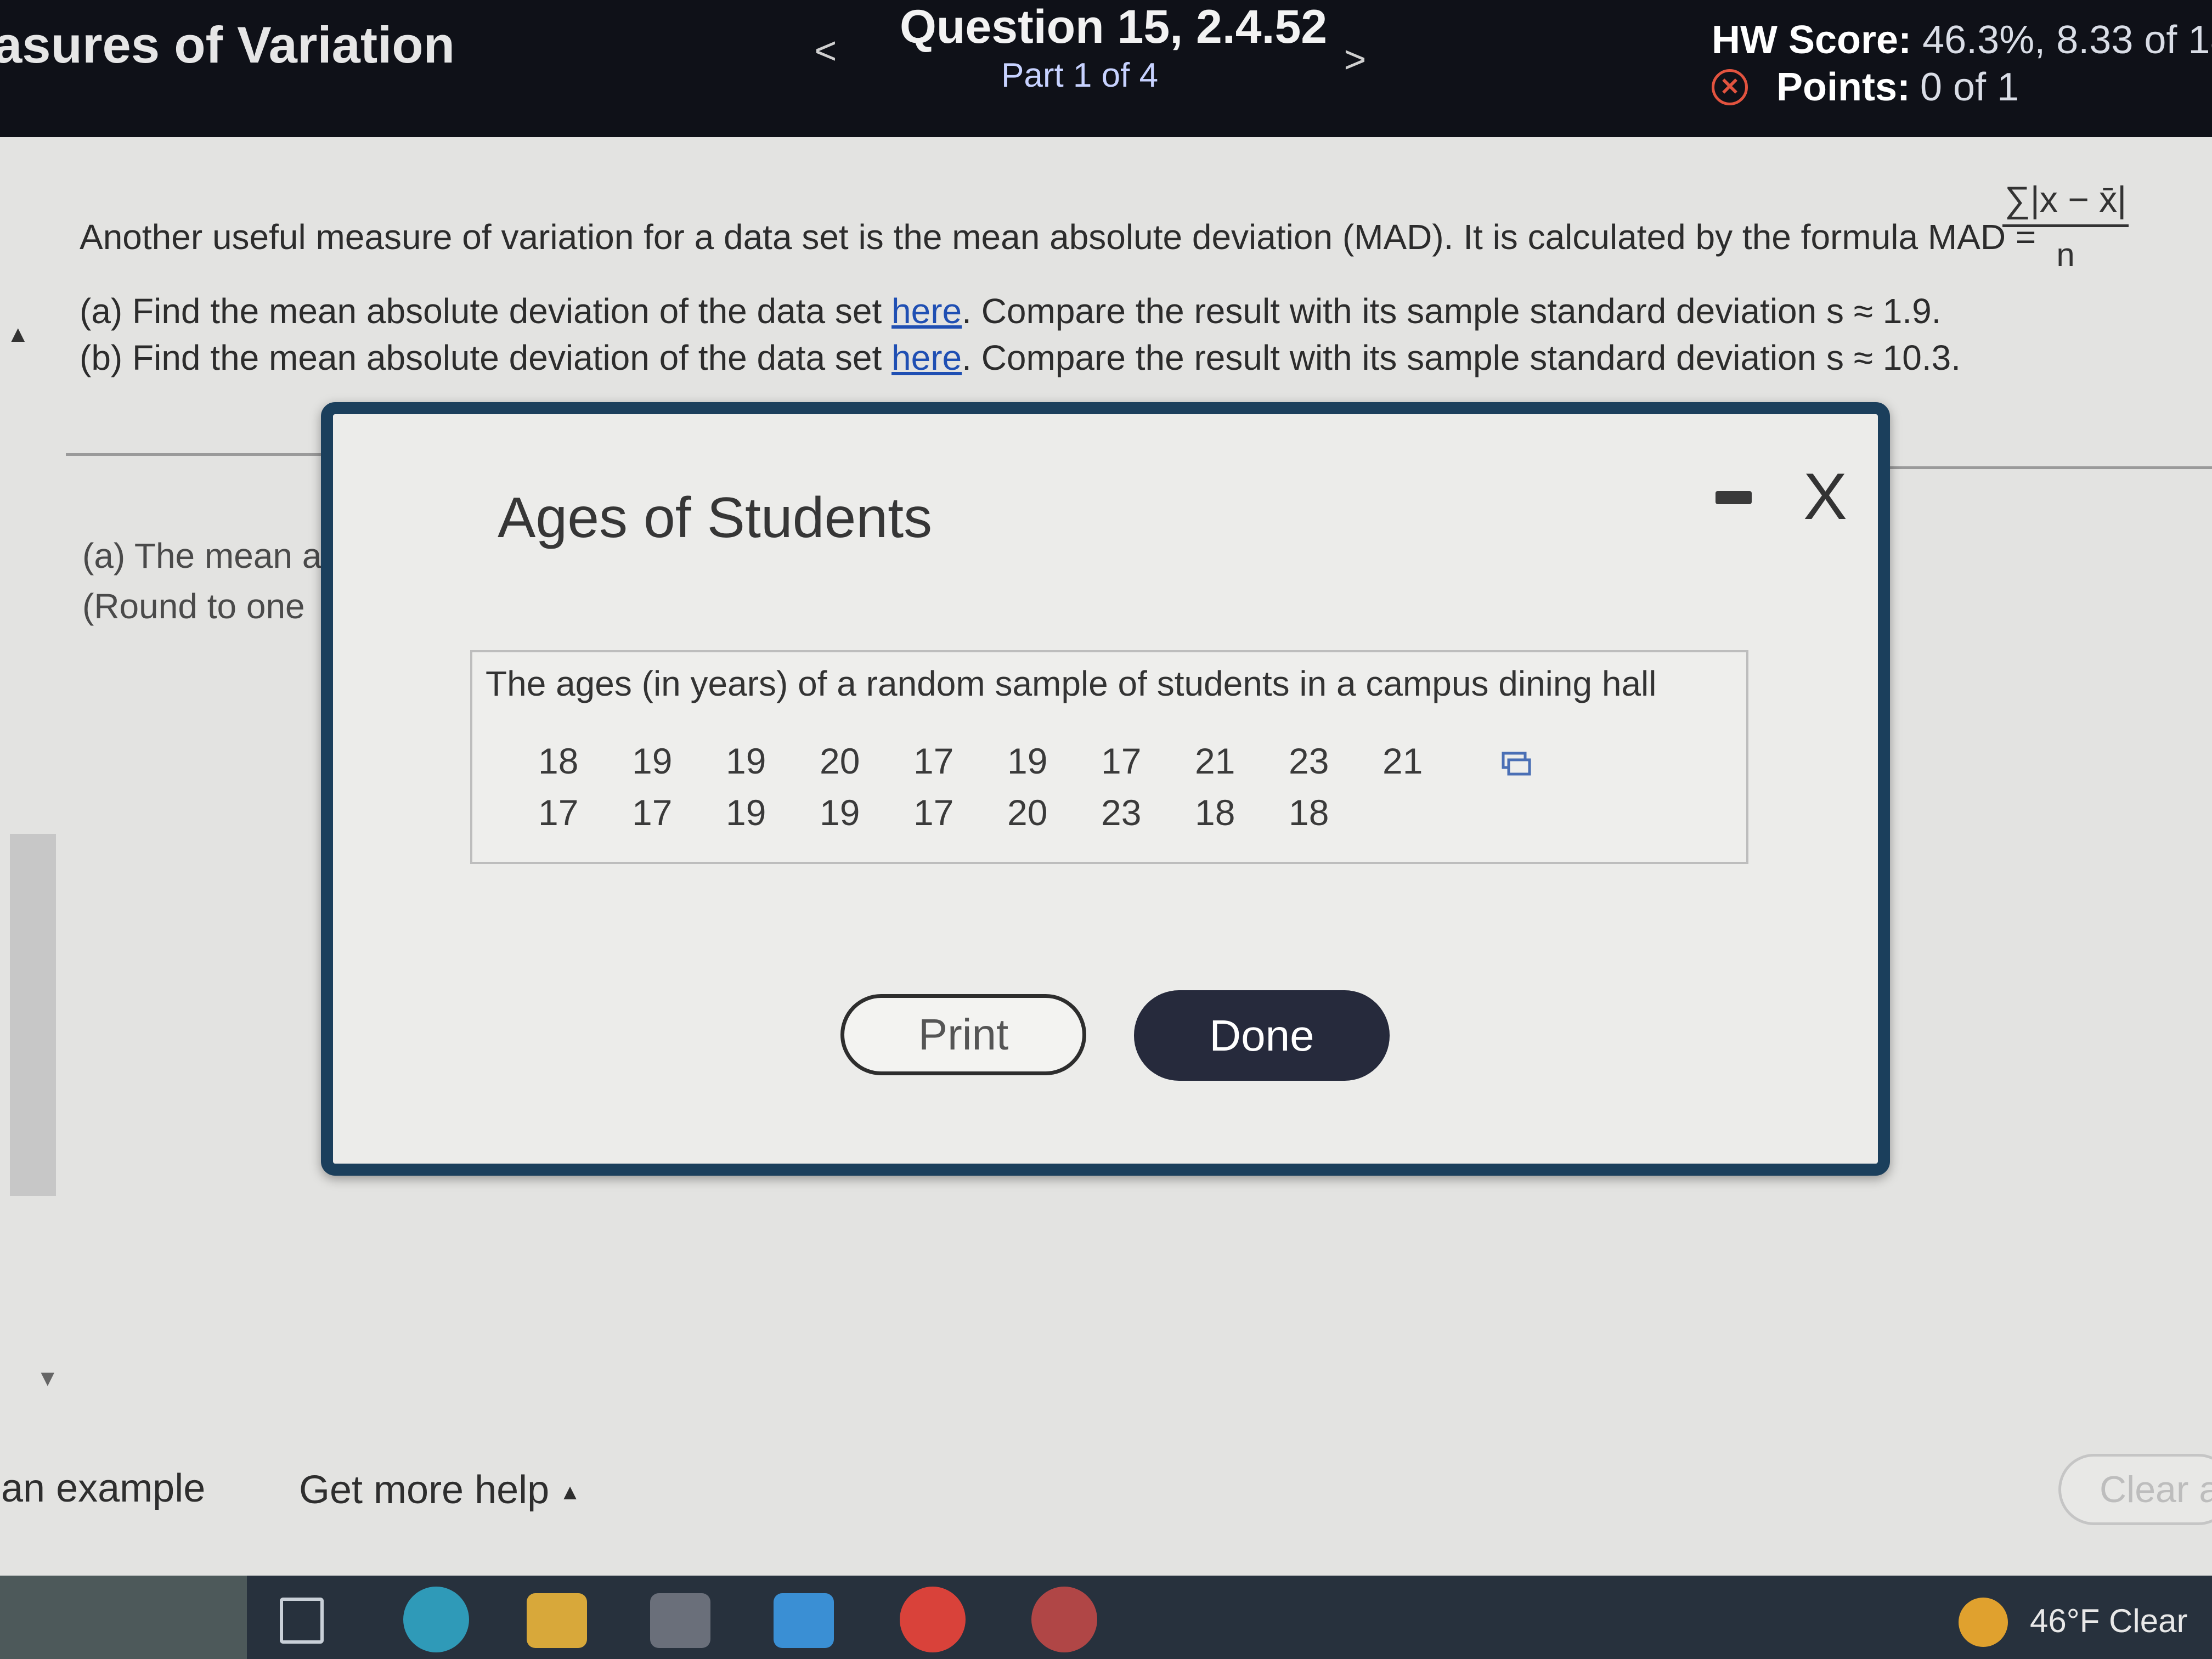  What do you see at coordinates (1734, 497) in the screenshot?
I see `minimize-icon` at bounding box center [1734, 497].